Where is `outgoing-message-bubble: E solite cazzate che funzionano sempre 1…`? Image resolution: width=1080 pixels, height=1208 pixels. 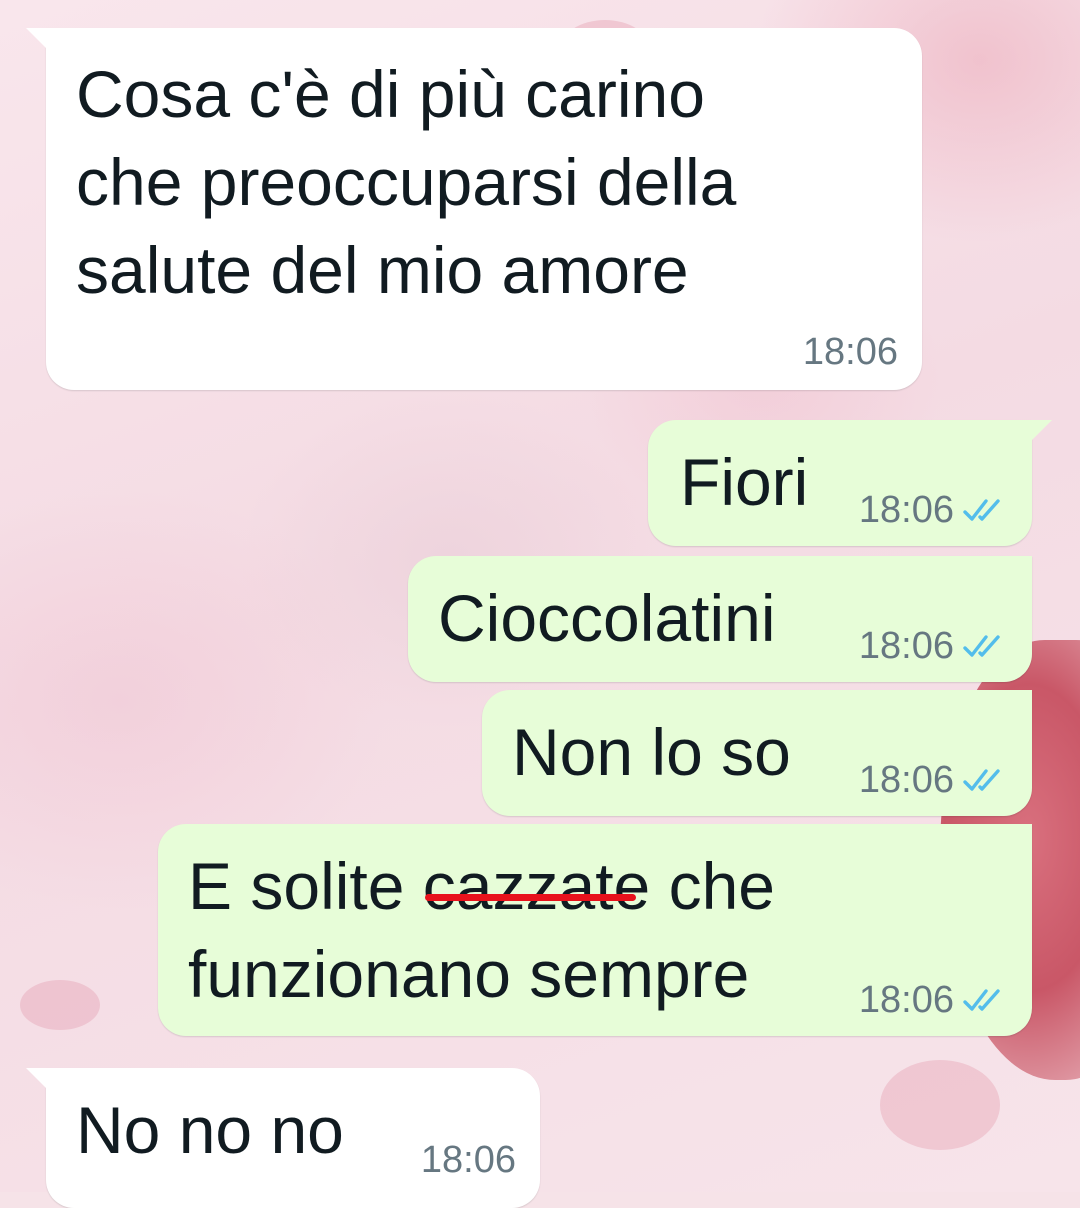 outgoing-message-bubble: E solite cazzate che funzionano sempre 1… is located at coordinates (595, 930).